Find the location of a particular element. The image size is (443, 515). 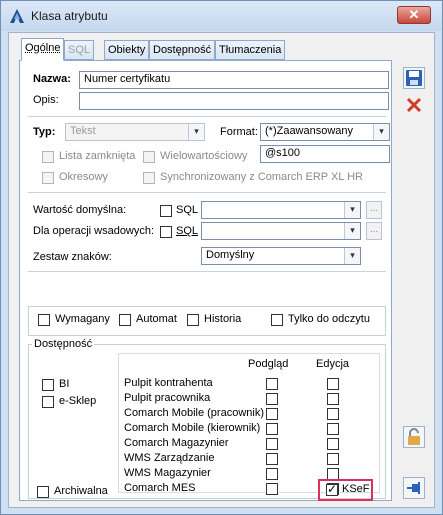

tab-label: SQL is located at coordinates (79, 50).